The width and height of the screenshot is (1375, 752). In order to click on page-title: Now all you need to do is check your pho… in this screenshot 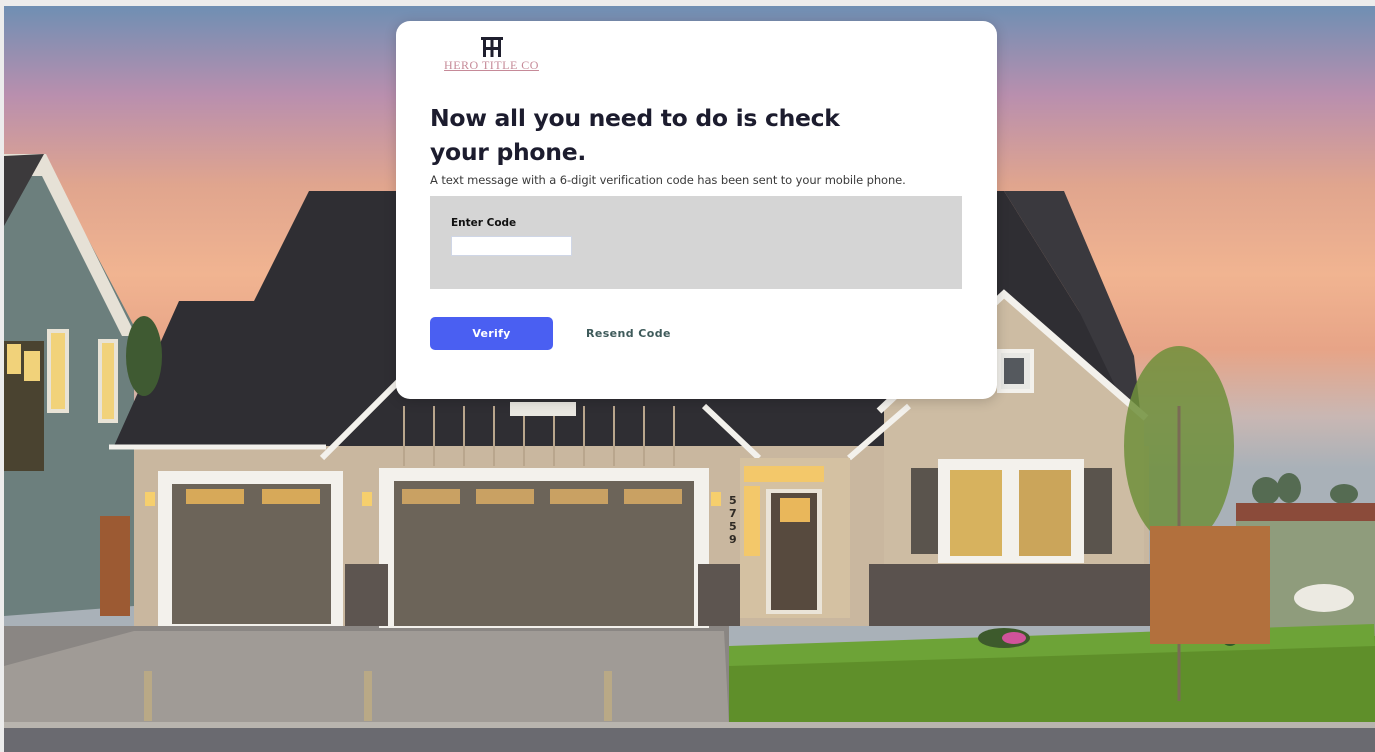, I will do `click(635, 135)`.